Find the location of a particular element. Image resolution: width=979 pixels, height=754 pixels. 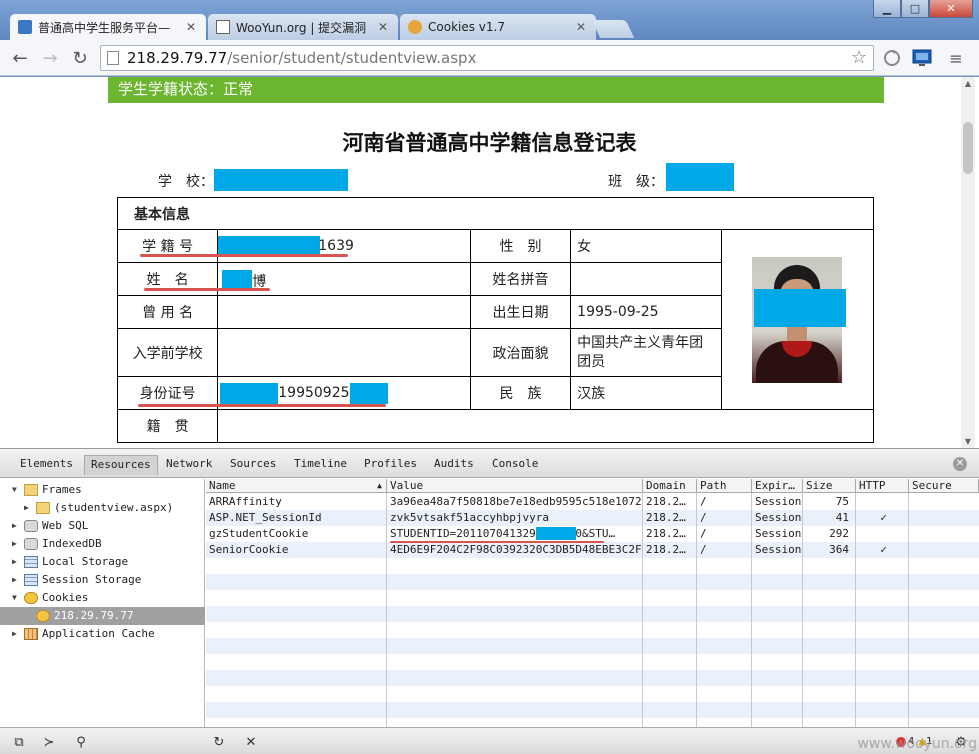

cookie-size: 75 is located at coordinates (842, 501).